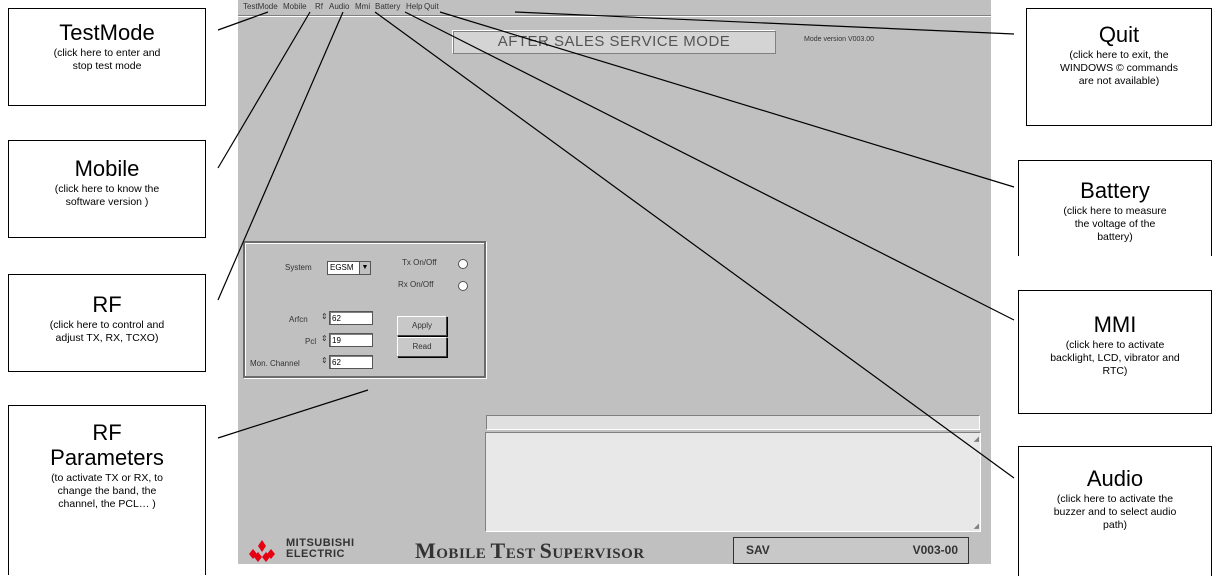 The height and width of the screenshot is (576, 1219). Describe the element at coordinates (1115, 190) in the screenshot. I see `callout-title: Battery` at that location.